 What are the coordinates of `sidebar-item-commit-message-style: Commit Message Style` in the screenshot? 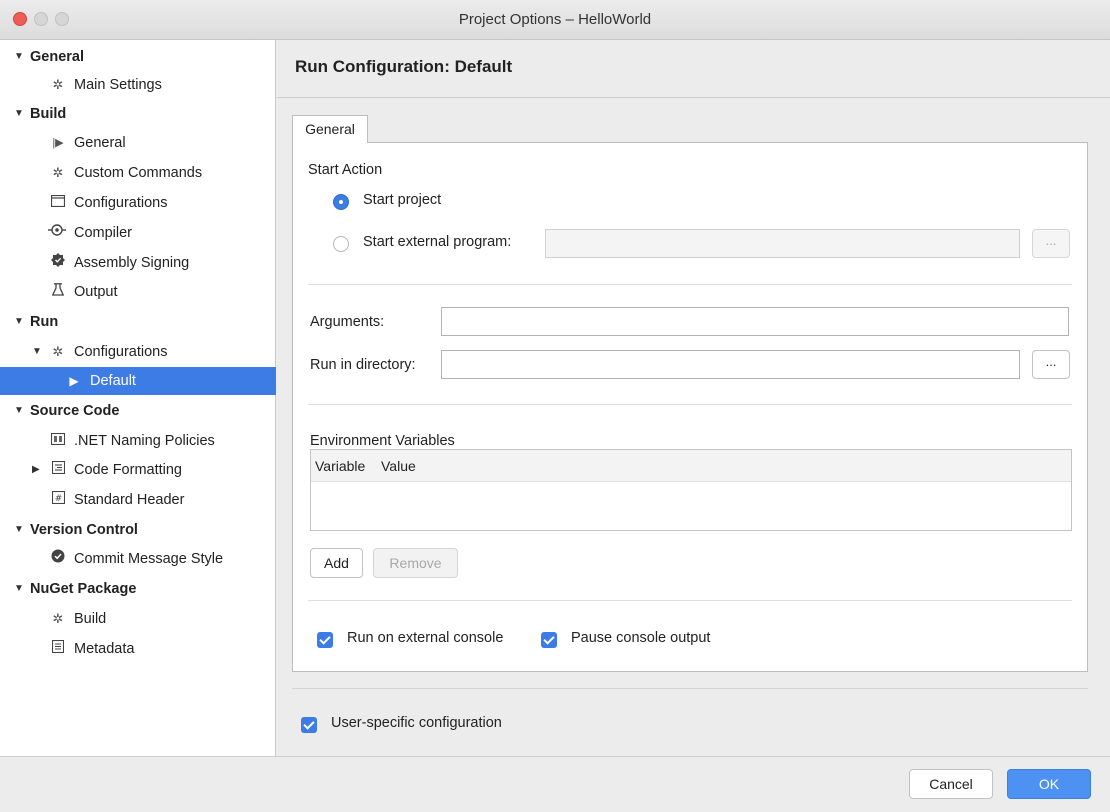 It's located at (138, 559).